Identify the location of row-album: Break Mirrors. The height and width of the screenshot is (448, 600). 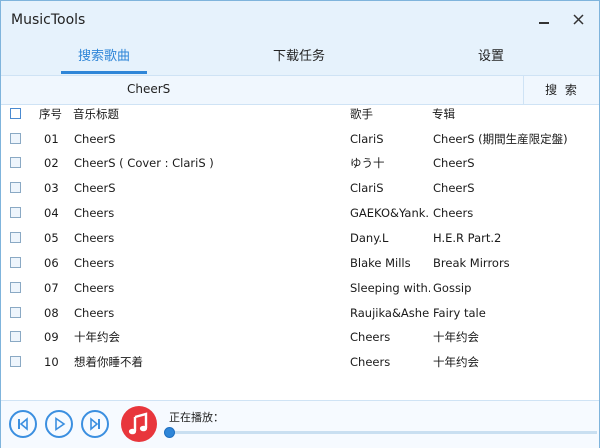
(471, 263).